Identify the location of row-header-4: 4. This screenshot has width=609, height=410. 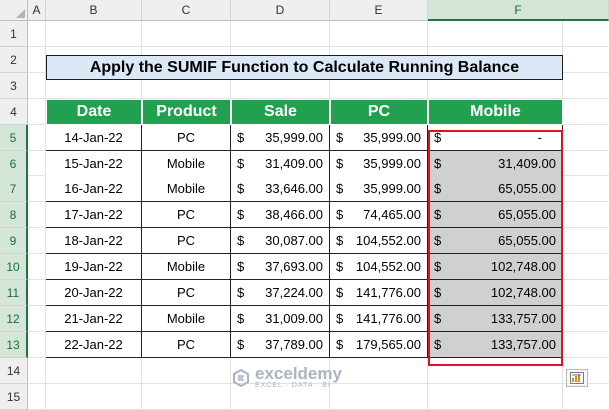
(14, 111).